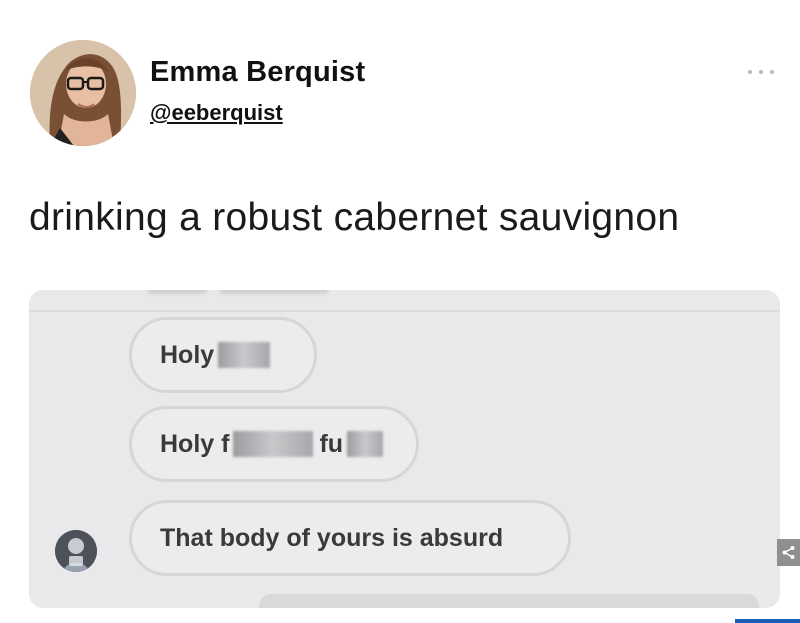  Describe the element at coordinates (404, 311) in the screenshot. I see `divider` at that location.